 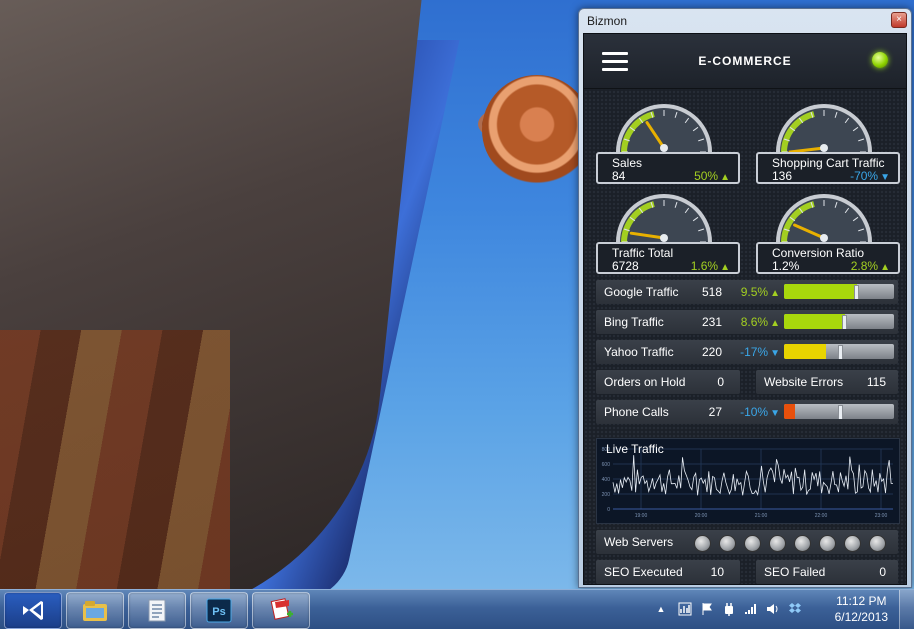 I want to click on row-label: Web Servers, so click(x=639, y=542).